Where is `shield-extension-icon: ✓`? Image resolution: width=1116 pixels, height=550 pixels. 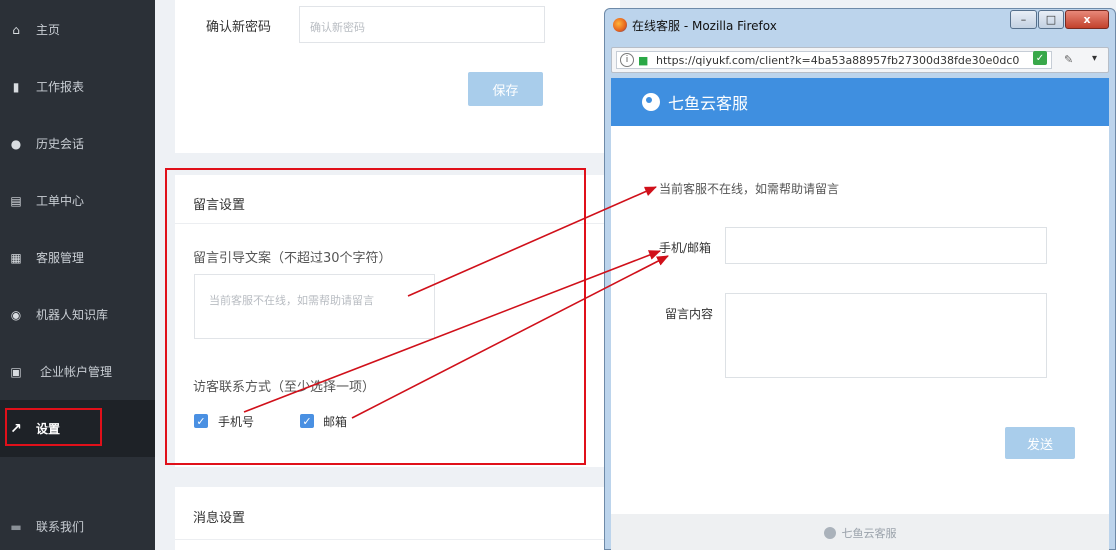 shield-extension-icon: ✓ is located at coordinates (1040, 58).